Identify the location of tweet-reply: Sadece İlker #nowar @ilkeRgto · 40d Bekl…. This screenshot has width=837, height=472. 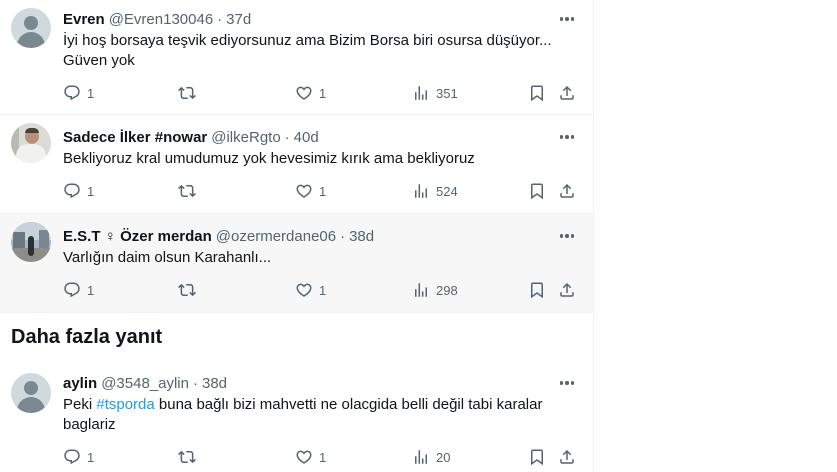
(296, 164).